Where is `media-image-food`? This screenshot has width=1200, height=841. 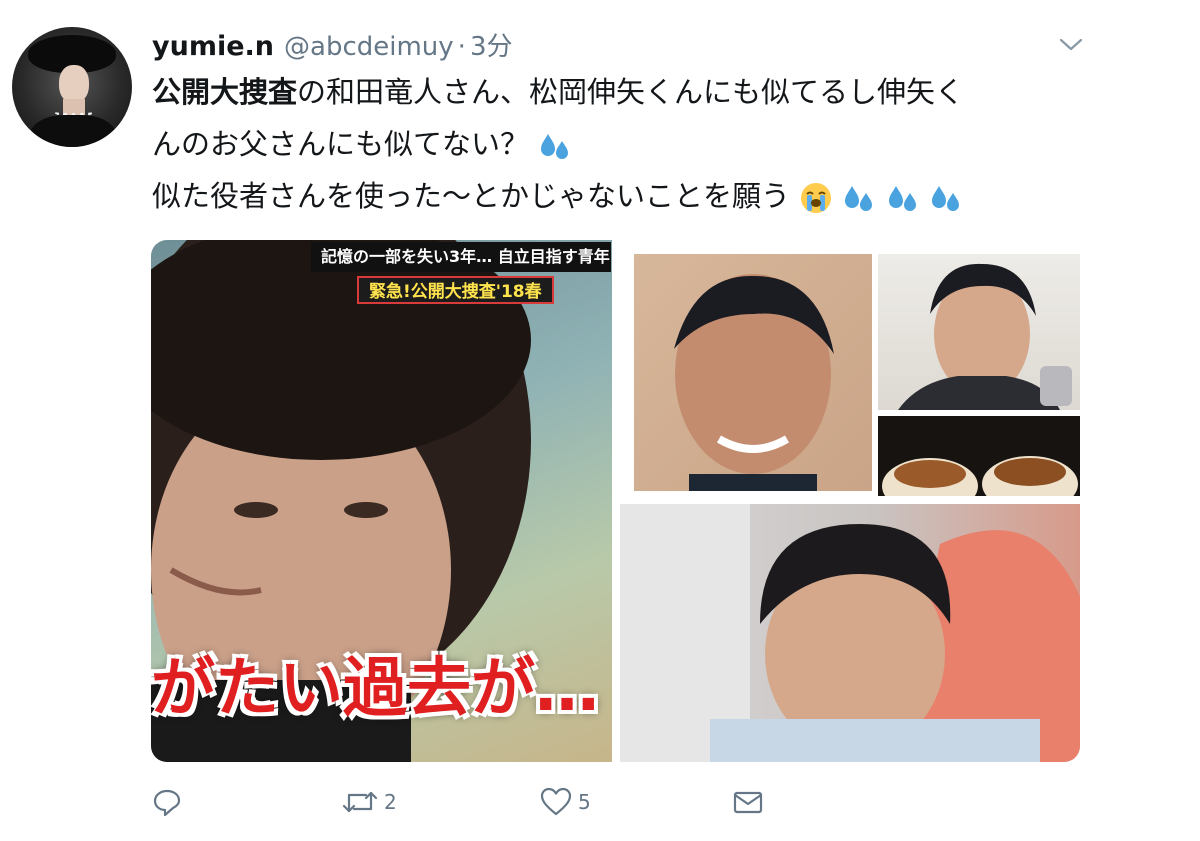 media-image-food is located at coordinates (979, 456).